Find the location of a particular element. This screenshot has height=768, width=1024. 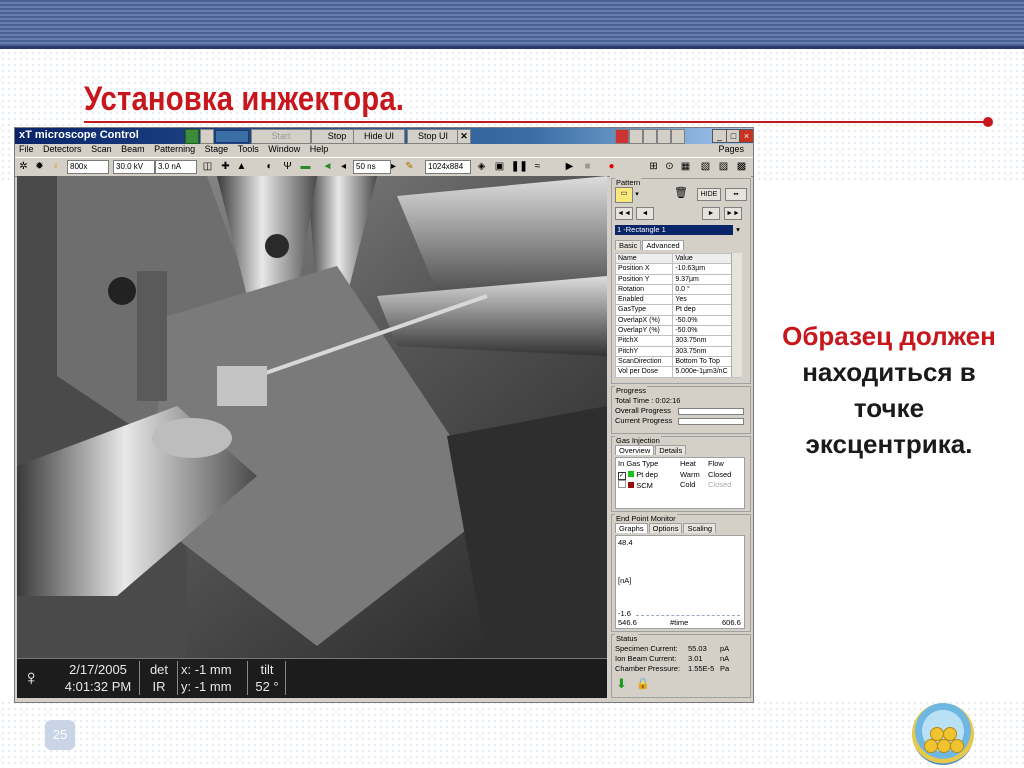

next-pattern-icon: ► is located at coordinates (711, 213).